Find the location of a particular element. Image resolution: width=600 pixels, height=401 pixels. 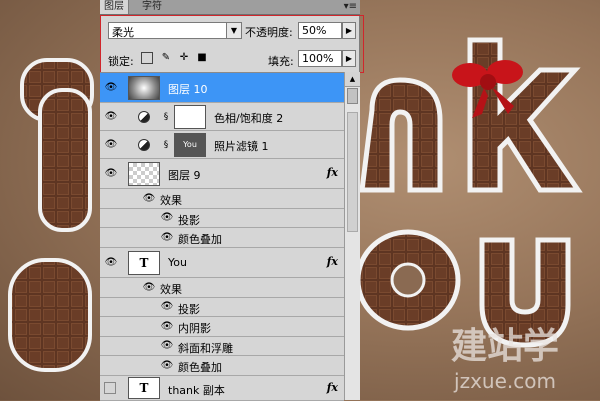

panel-menu-icon: ▾≡ is located at coordinates (350, 7).